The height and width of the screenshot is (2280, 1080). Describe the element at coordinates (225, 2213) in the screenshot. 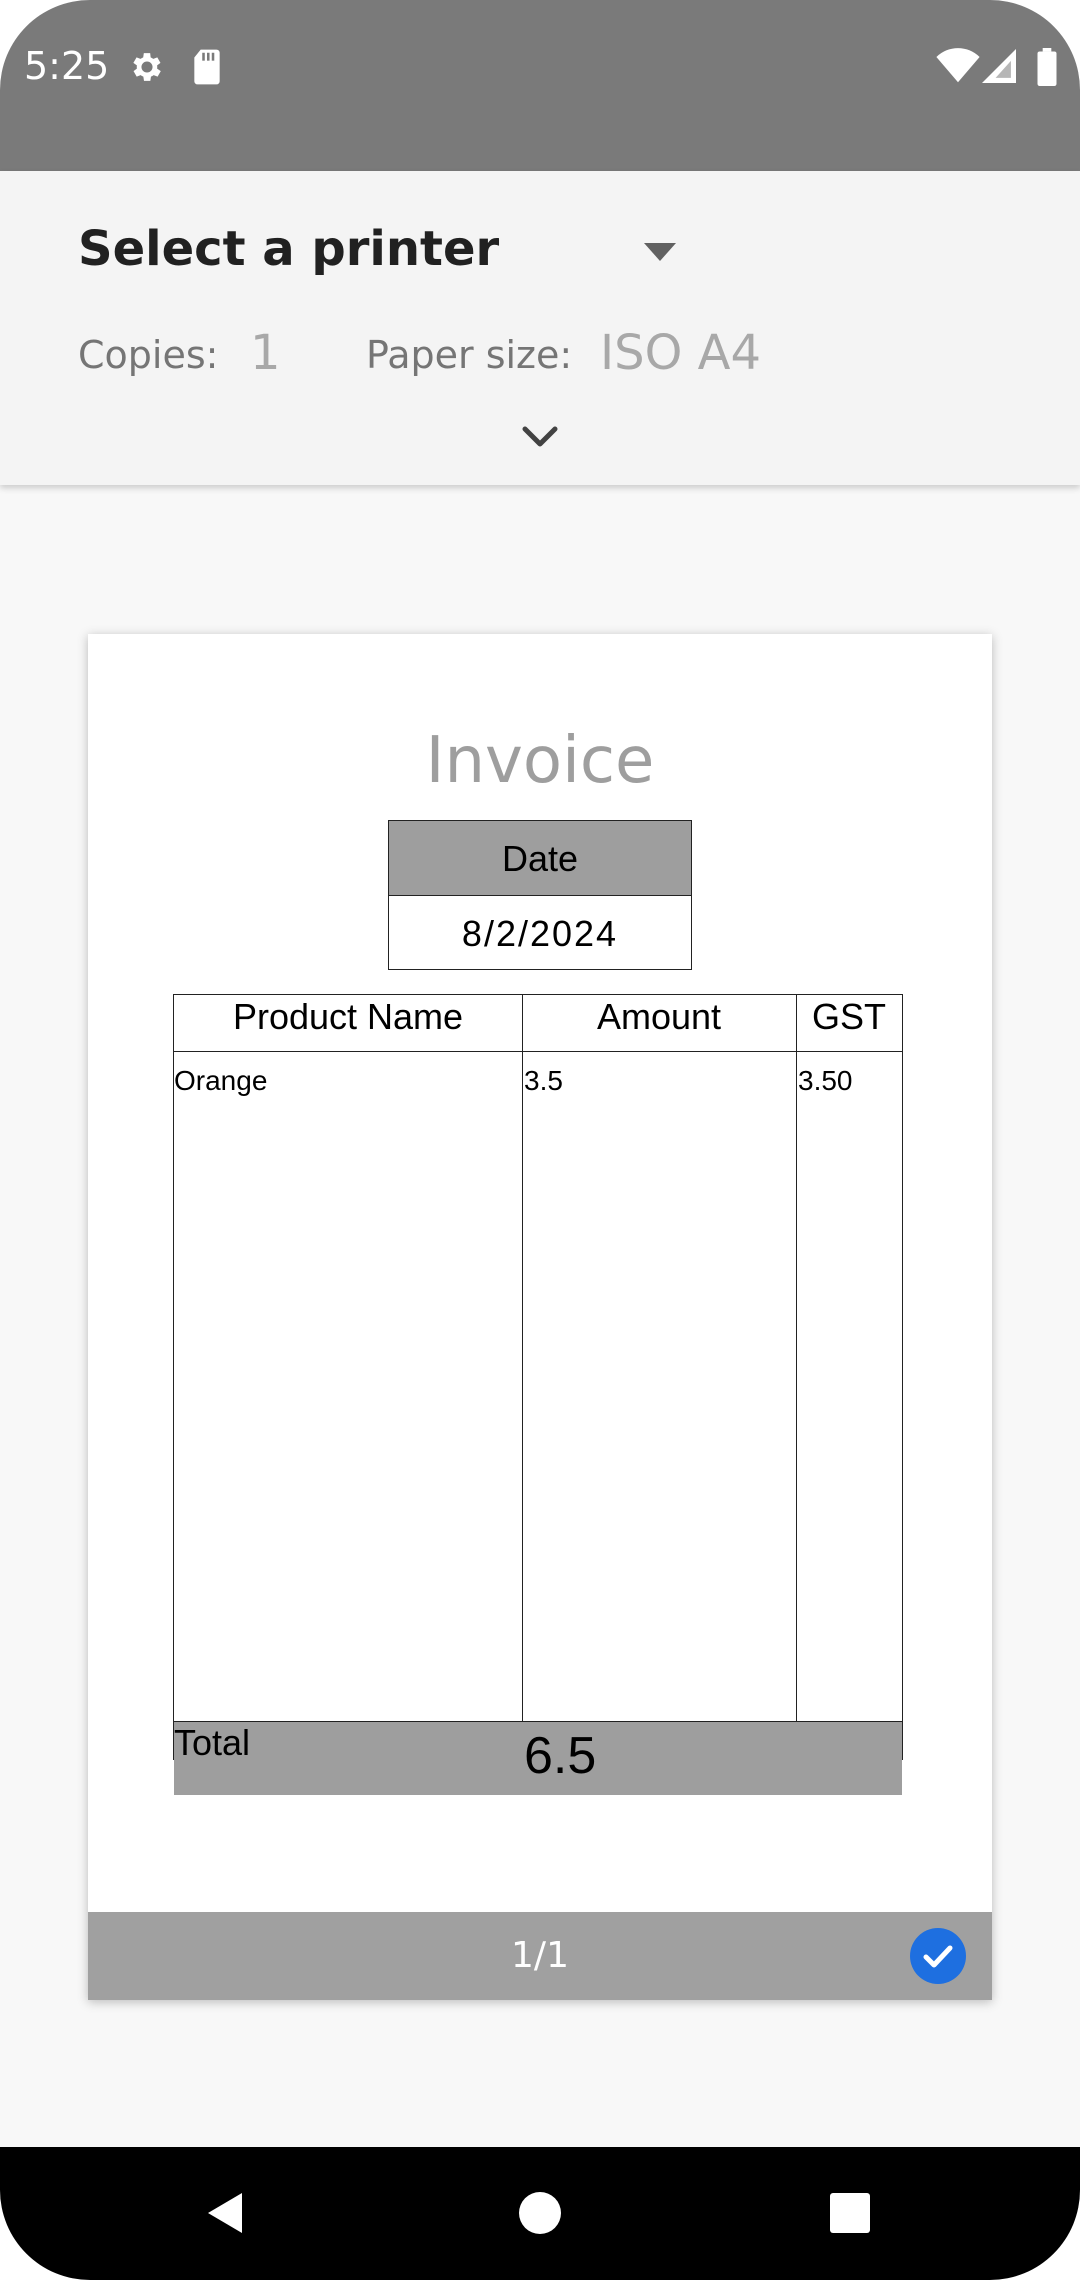

I see `back-icon` at that location.